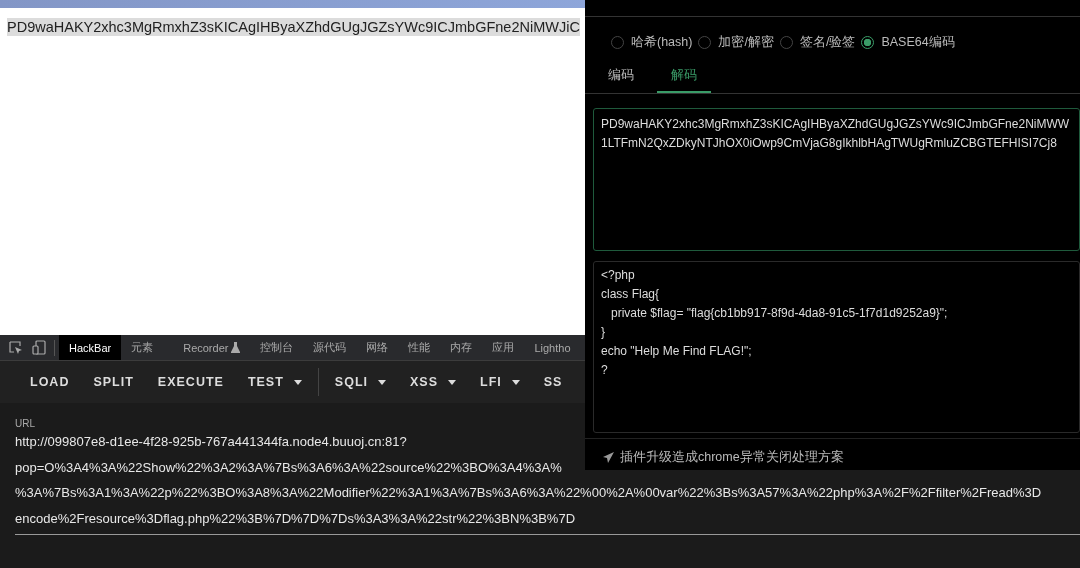 This screenshot has width=1080, height=568. What do you see at coordinates (212, 347) in the screenshot?
I see `devtools-tab: Recorder` at bounding box center [212, 347].